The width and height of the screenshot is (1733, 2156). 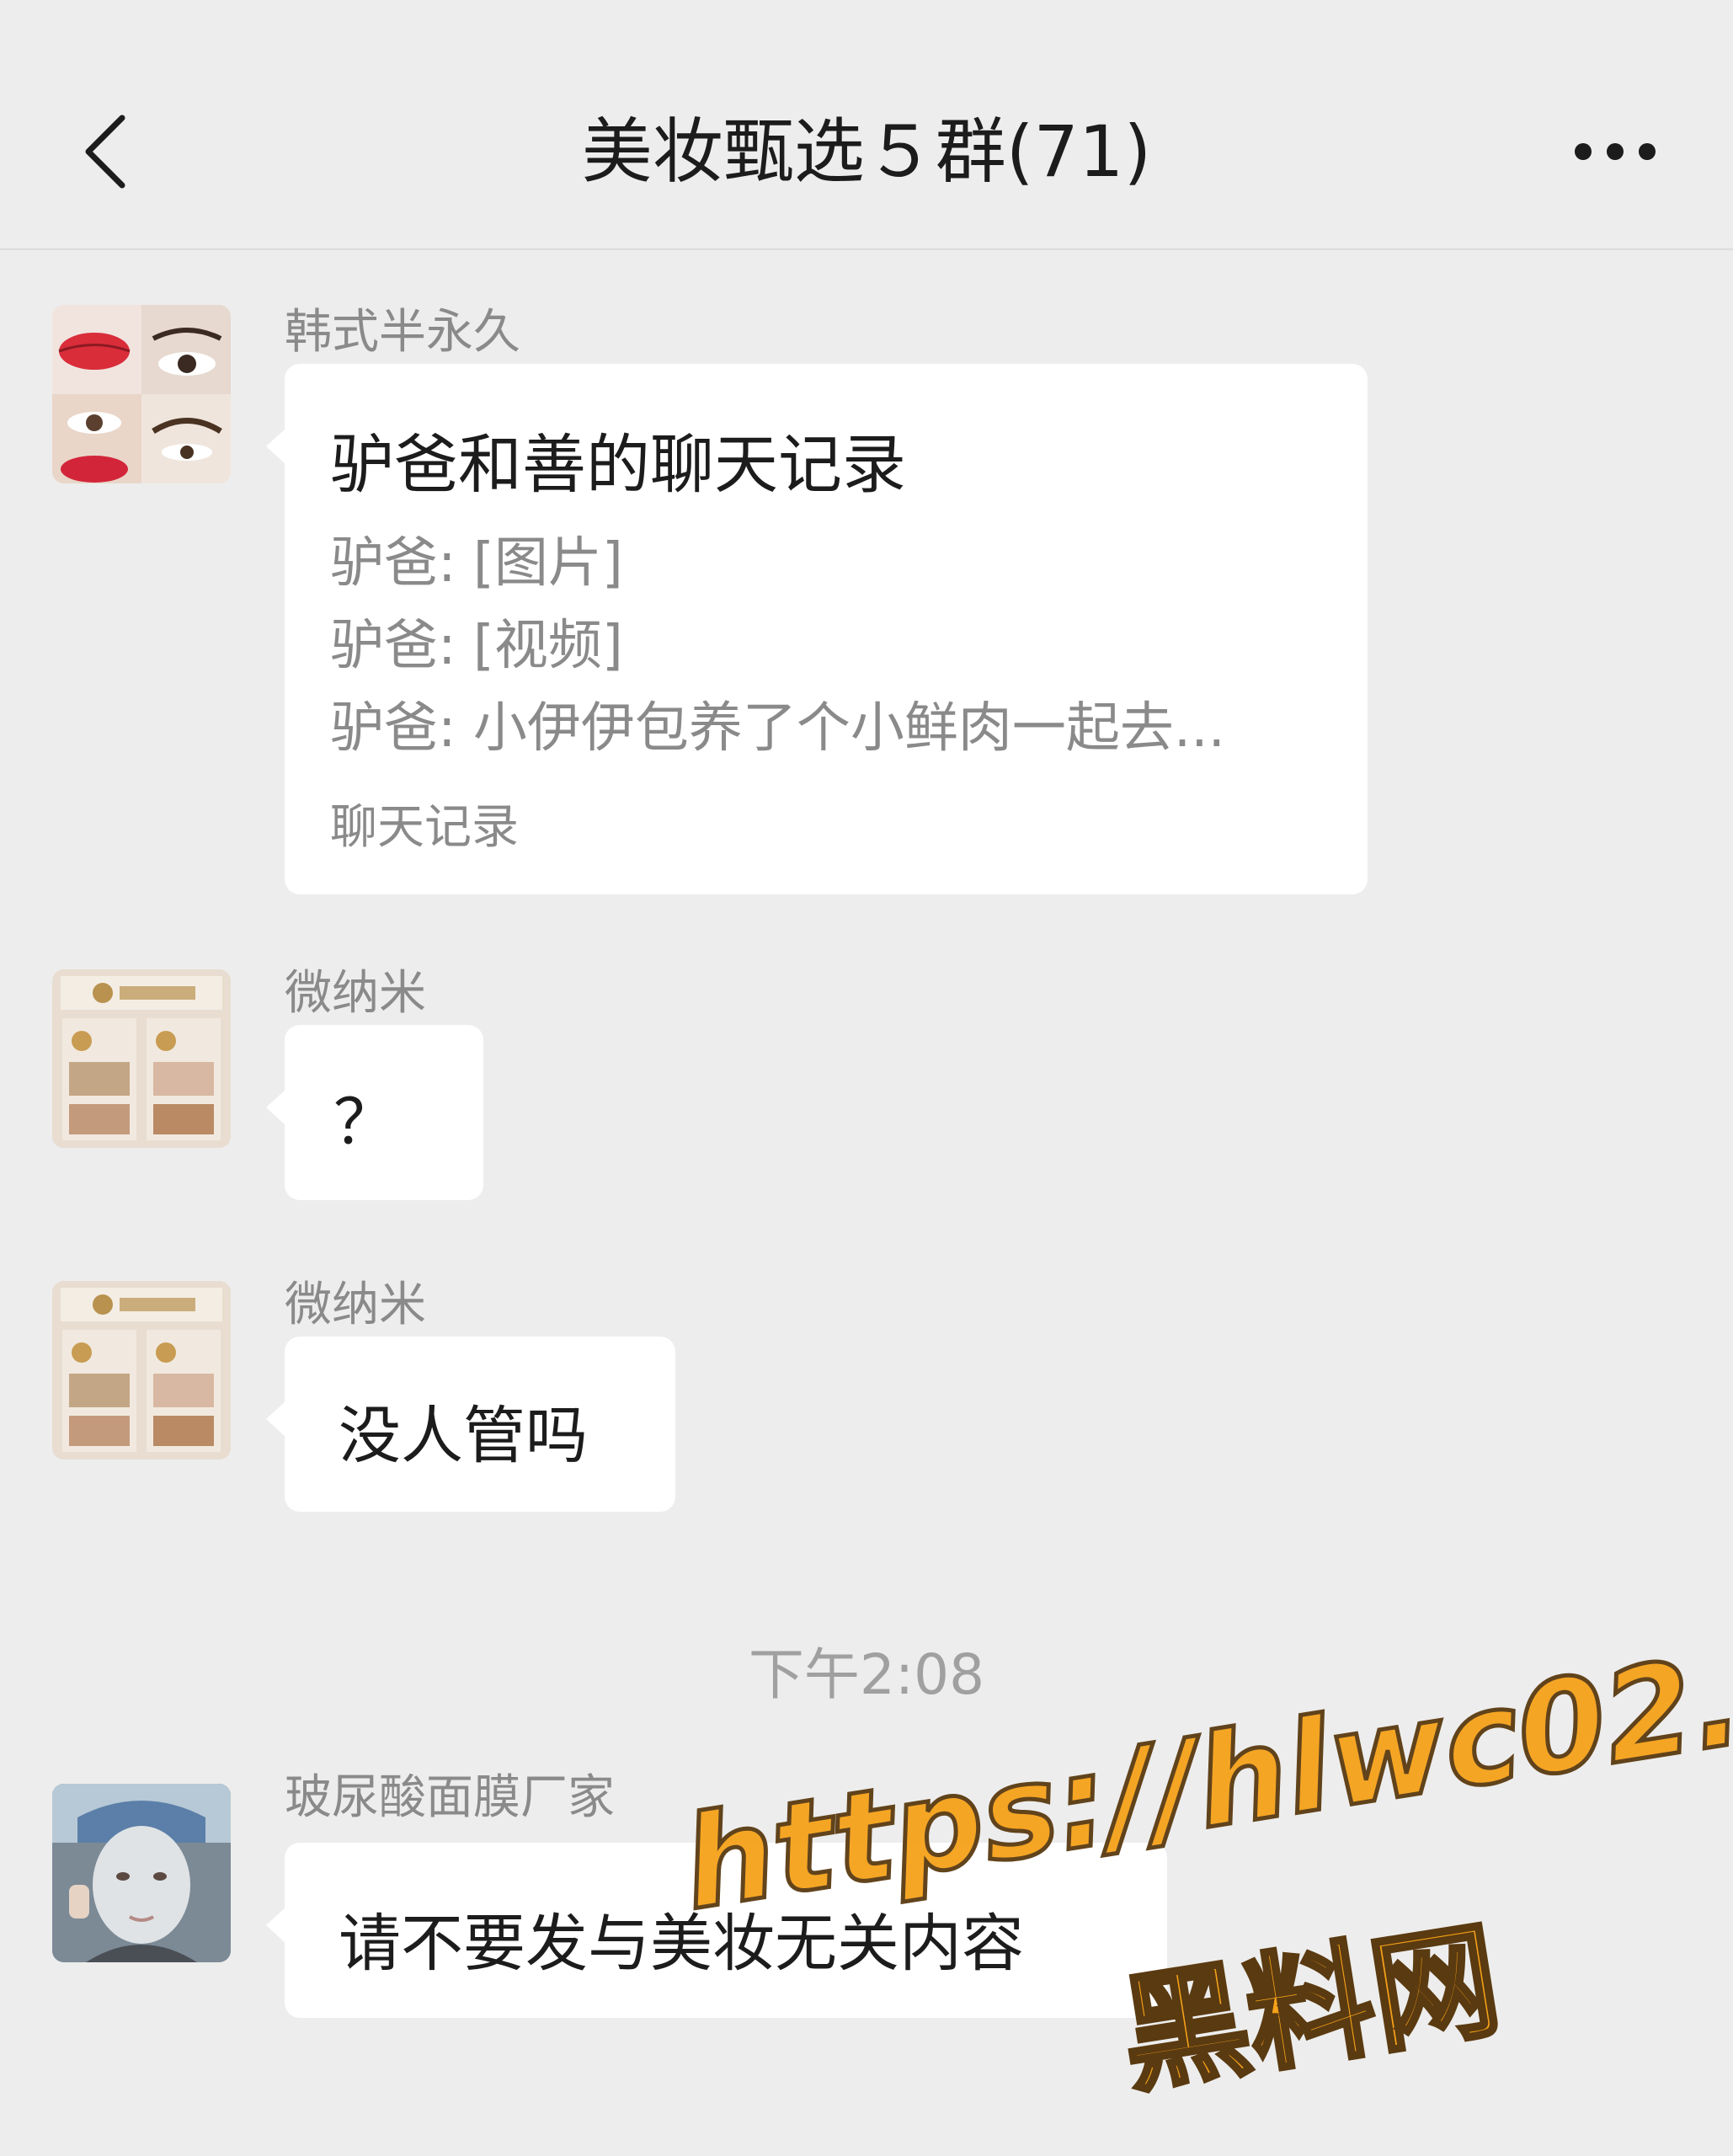 What do you see at coordinates (477, 563) in the screenshot?
I see `chat-record-line: 驴爸: [图片]` at bounding box center [477, 563].